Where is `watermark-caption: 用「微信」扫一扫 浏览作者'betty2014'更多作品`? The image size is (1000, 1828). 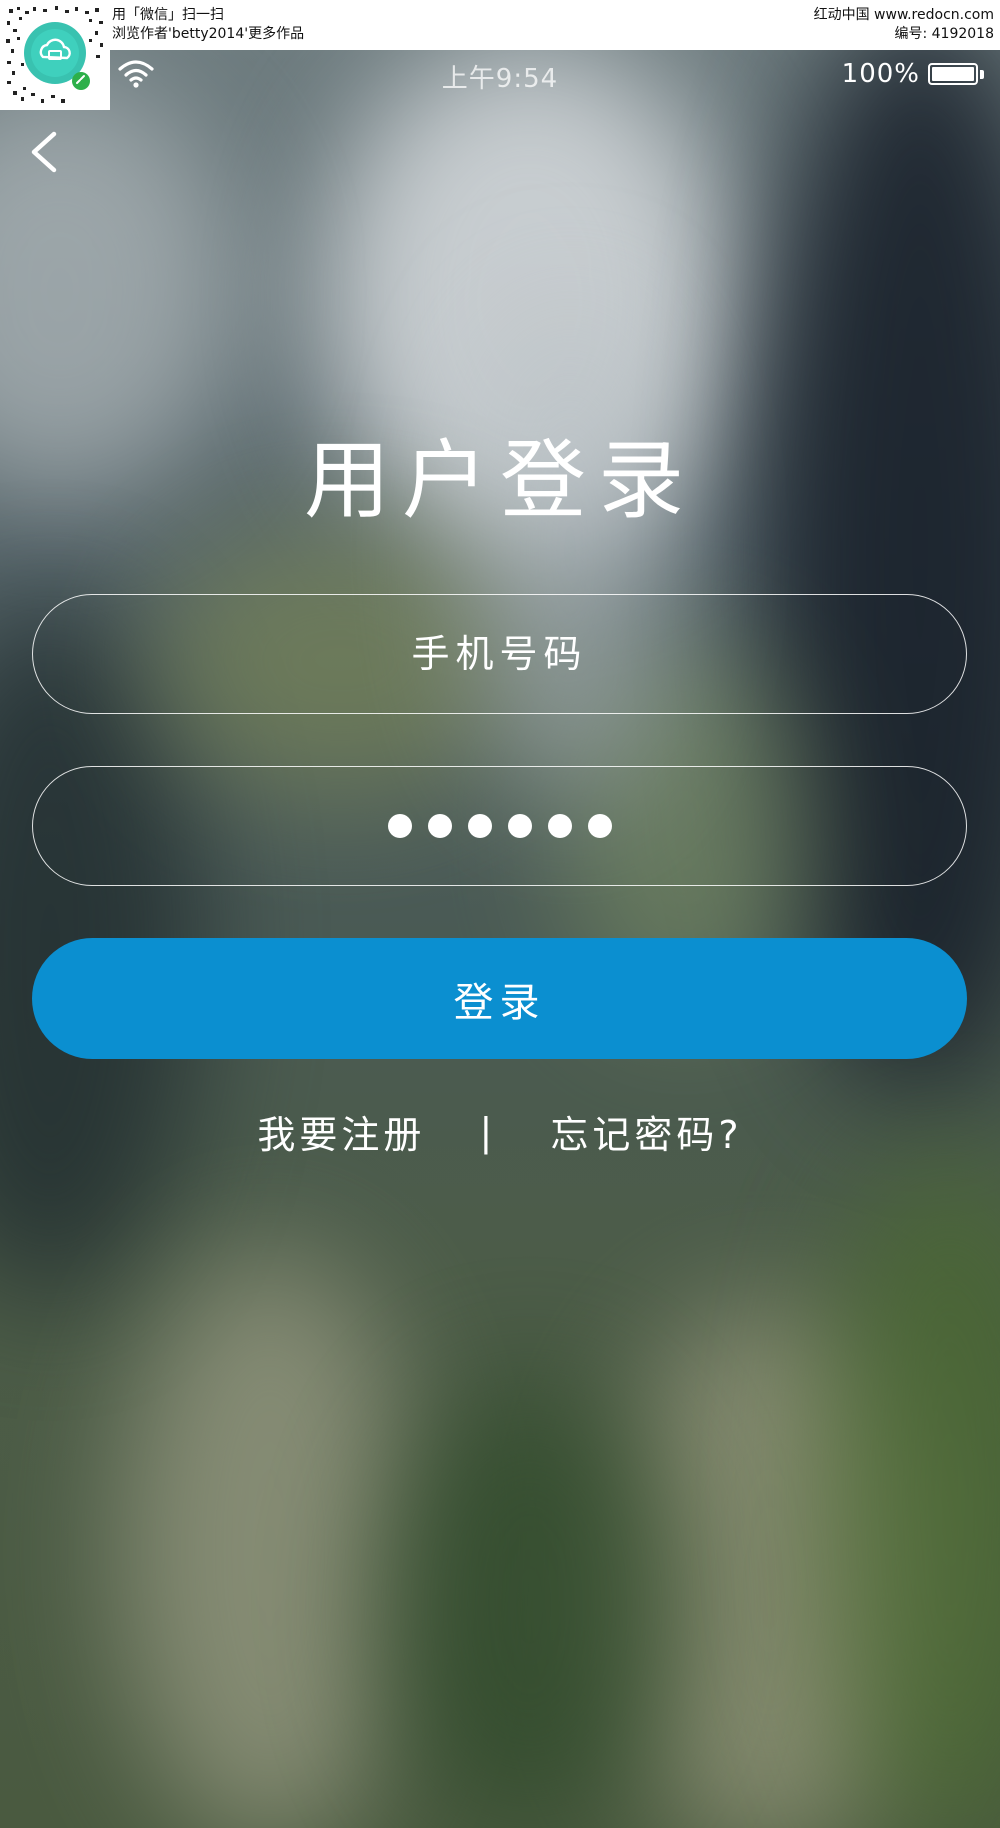
watermark-caption: 用「微信」扫一扫 浏览作者'betty2014'更多作品 is located at coordinates (208, 25).